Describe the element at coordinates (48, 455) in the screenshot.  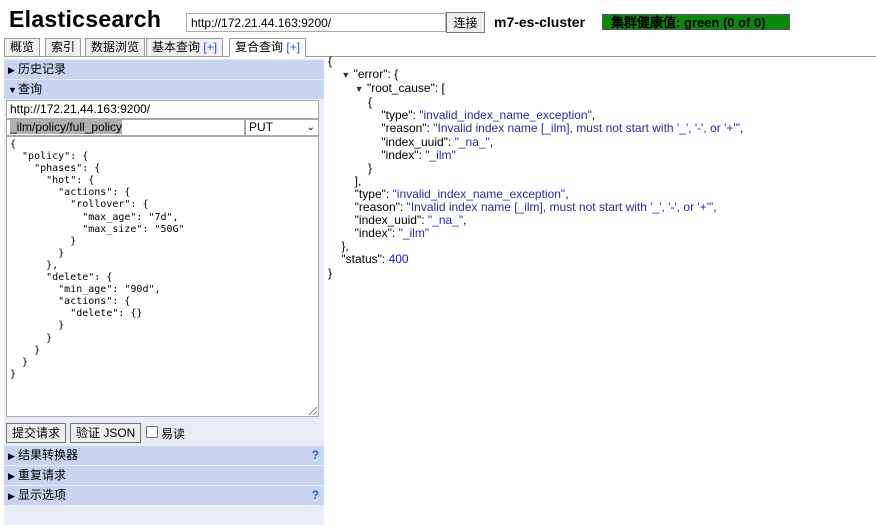
I see `result-transformer-label: 结果转换器` at that location.